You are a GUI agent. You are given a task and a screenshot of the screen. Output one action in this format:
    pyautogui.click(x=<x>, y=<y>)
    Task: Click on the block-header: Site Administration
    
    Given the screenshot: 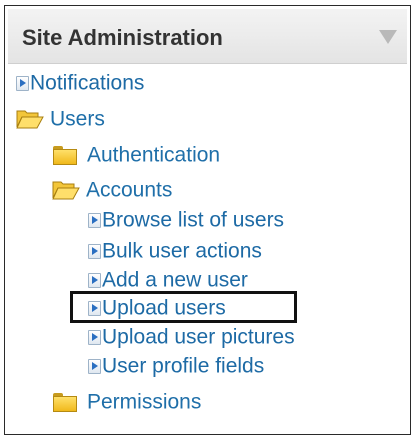 What is the action you would take?
    pyautogui.click(x=207, y=36)
    